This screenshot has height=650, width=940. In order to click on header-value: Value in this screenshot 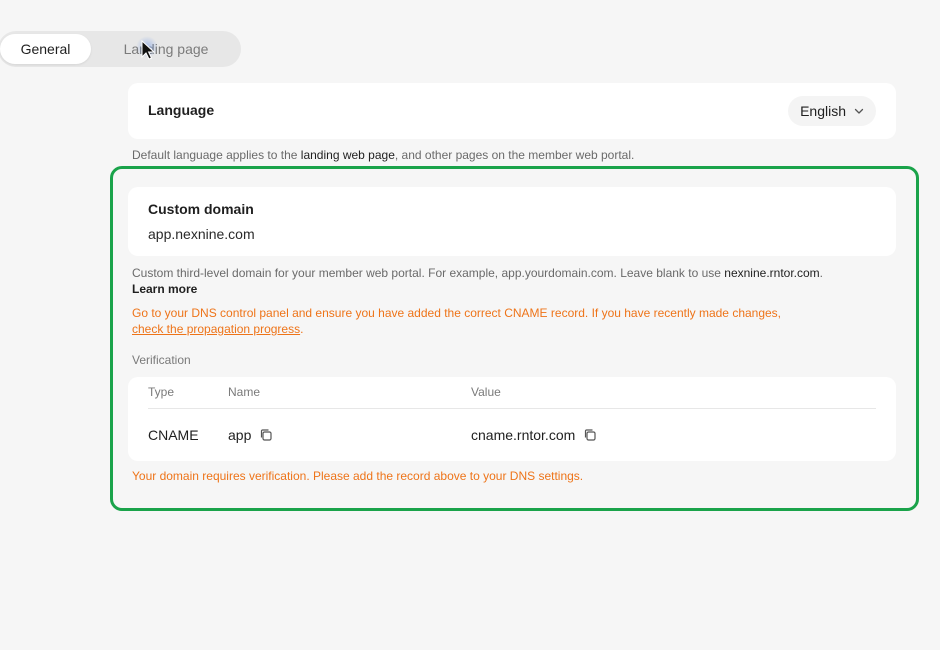, I will do `click(486, 392)`.